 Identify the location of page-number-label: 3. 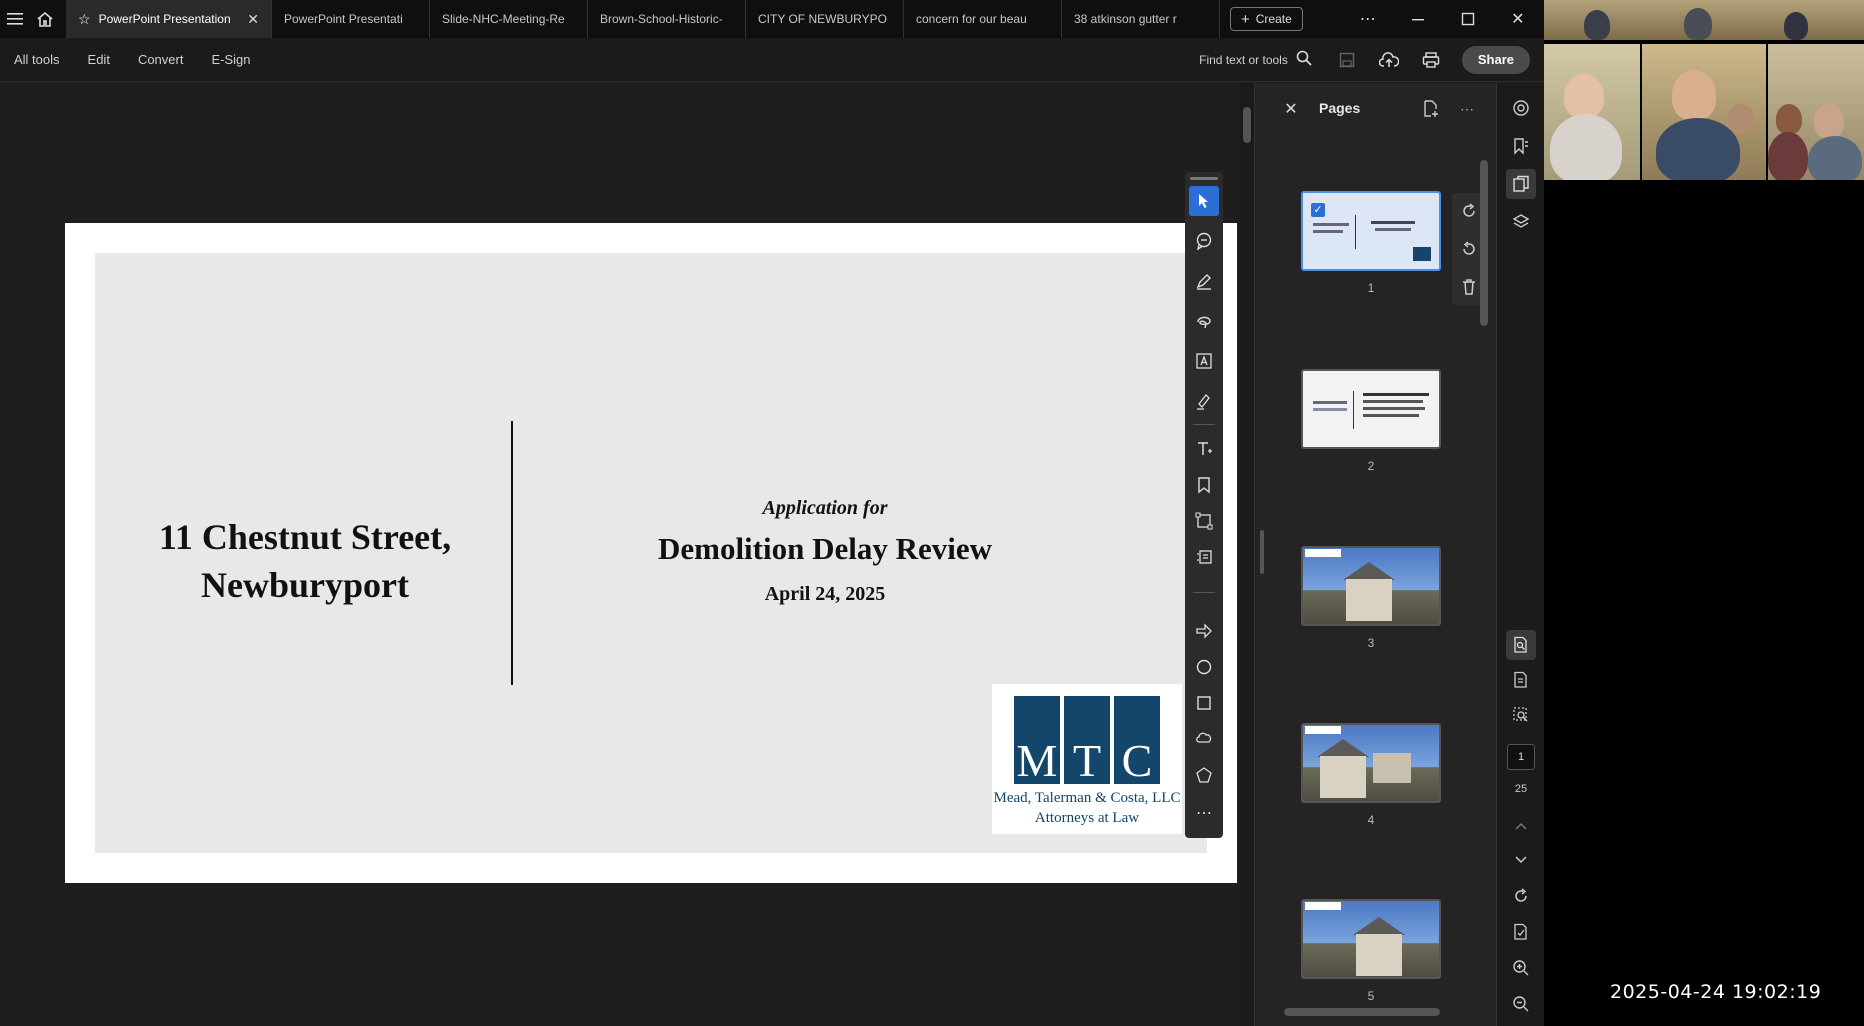
(1371, 643).